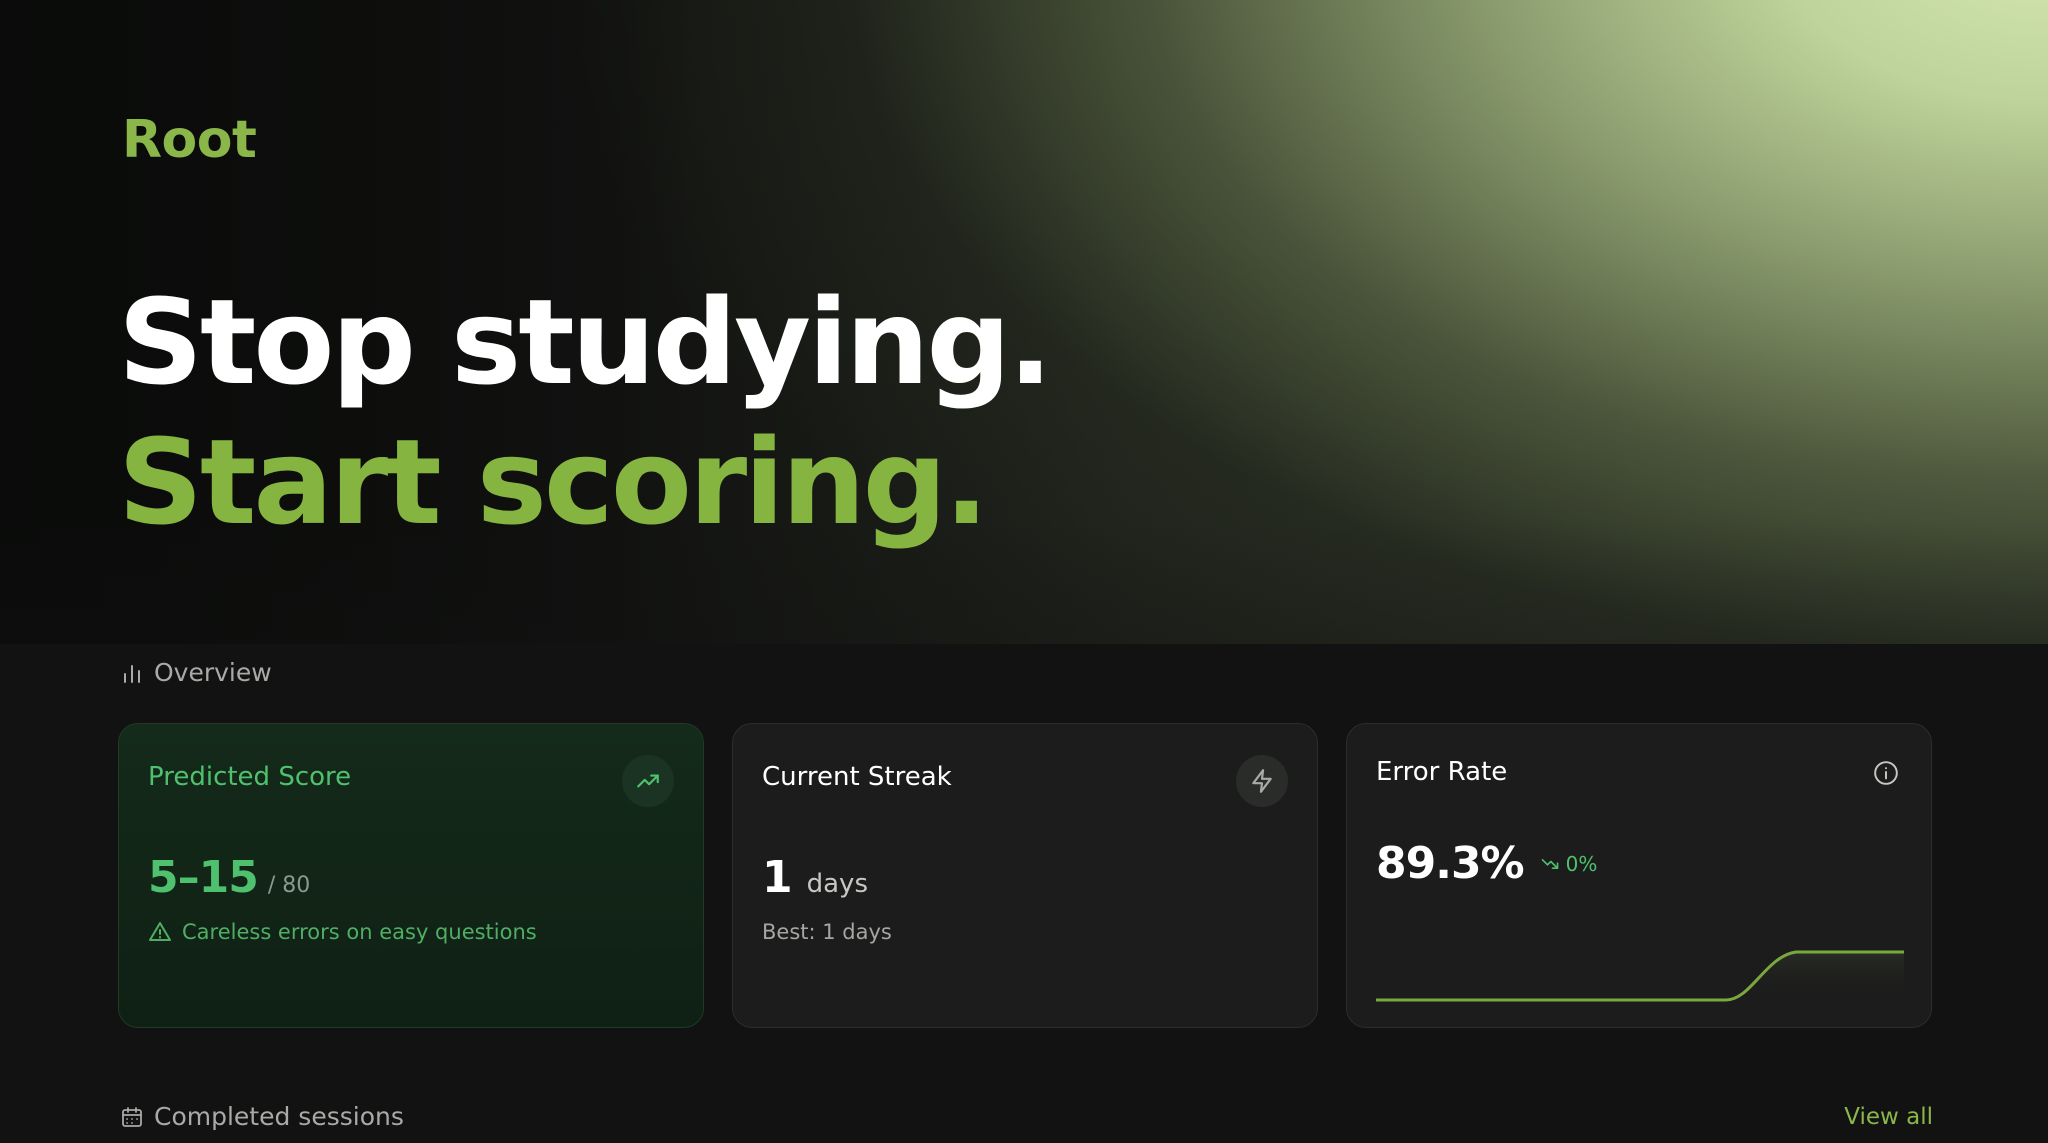 The image size is (2048, 1143). I want to click on overview-heading: Overview, so click(196, 672).